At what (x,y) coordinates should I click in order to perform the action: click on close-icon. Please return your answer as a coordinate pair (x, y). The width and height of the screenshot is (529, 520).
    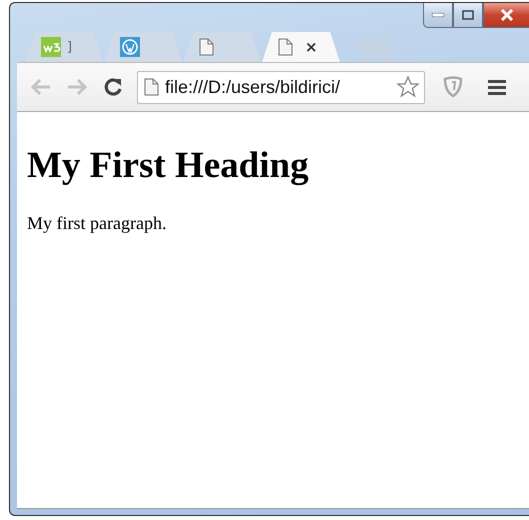
    Looking at the image, I should click on (507, 15).